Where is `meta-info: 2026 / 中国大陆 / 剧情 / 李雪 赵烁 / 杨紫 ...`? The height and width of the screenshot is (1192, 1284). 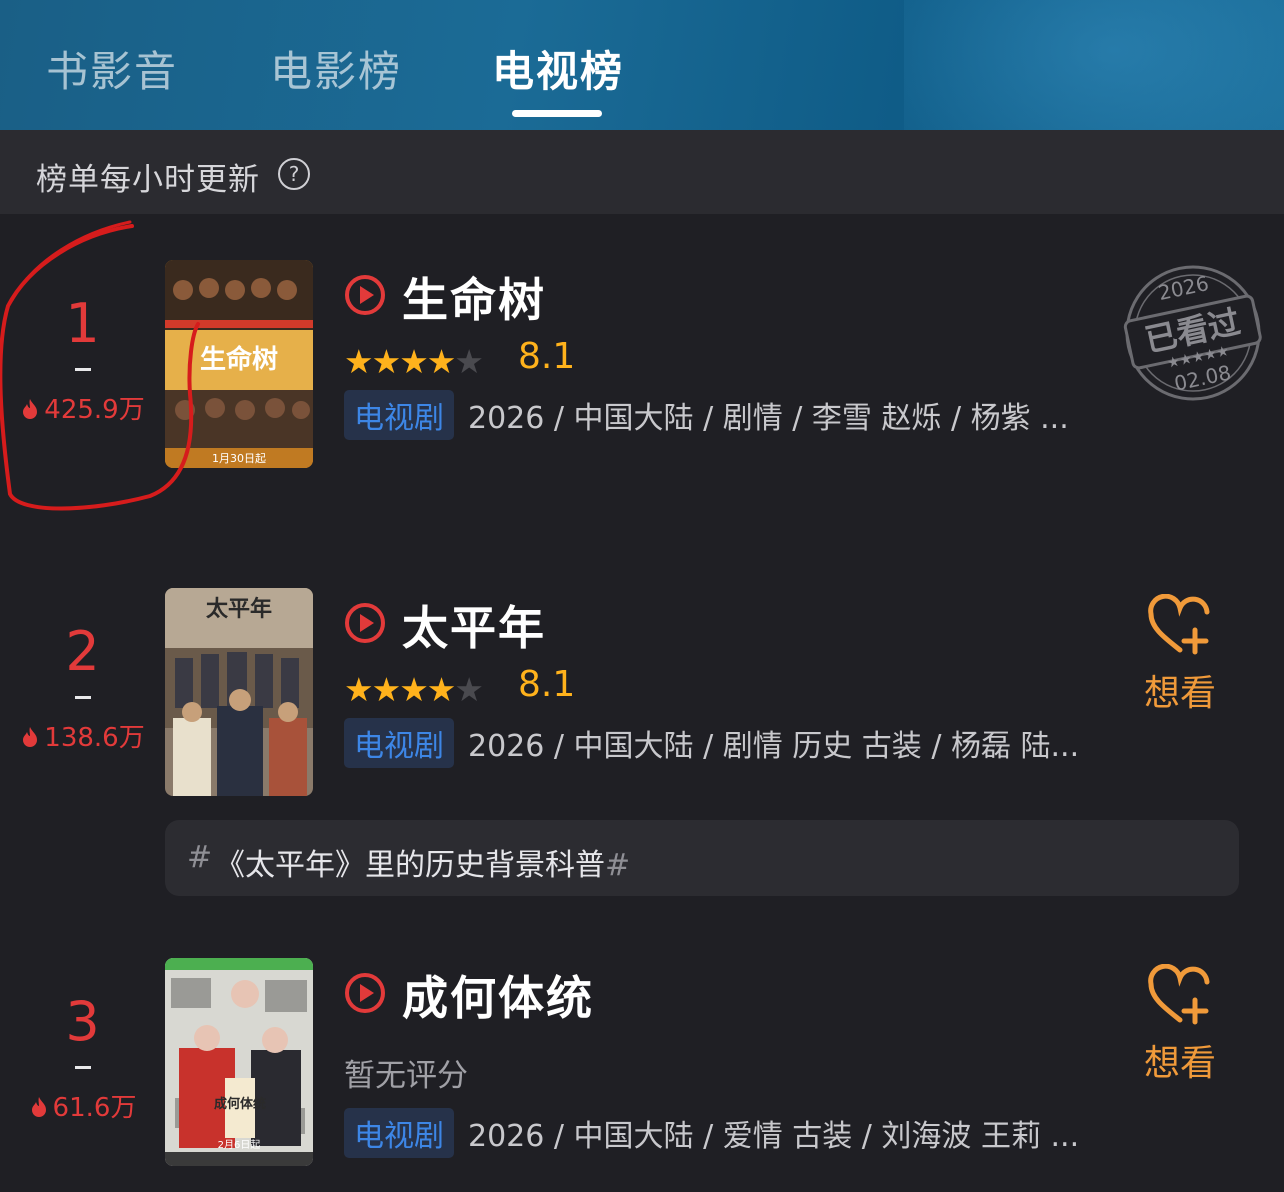 meta-info: 2026 / 中国大陆 / 剧情 / 李雪 赵烁 / 杨紫 ... is located at coordinates (768, 418).